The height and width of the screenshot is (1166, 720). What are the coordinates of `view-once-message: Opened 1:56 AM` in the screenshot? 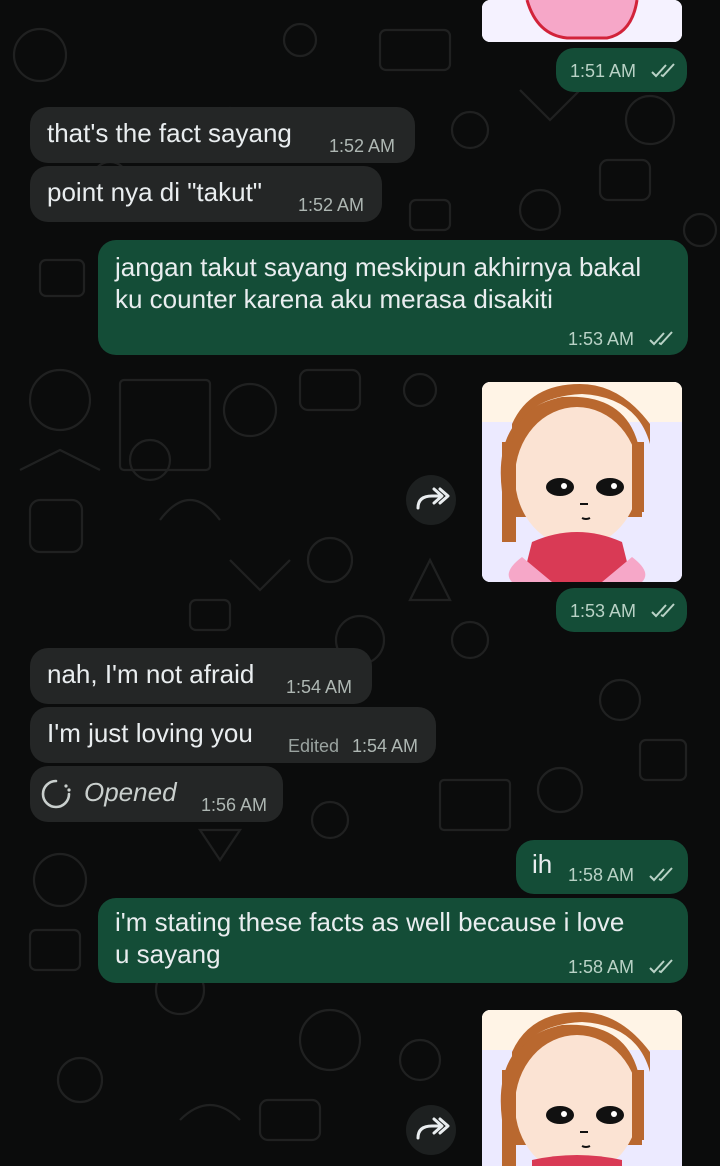 It's located at (156, 794).